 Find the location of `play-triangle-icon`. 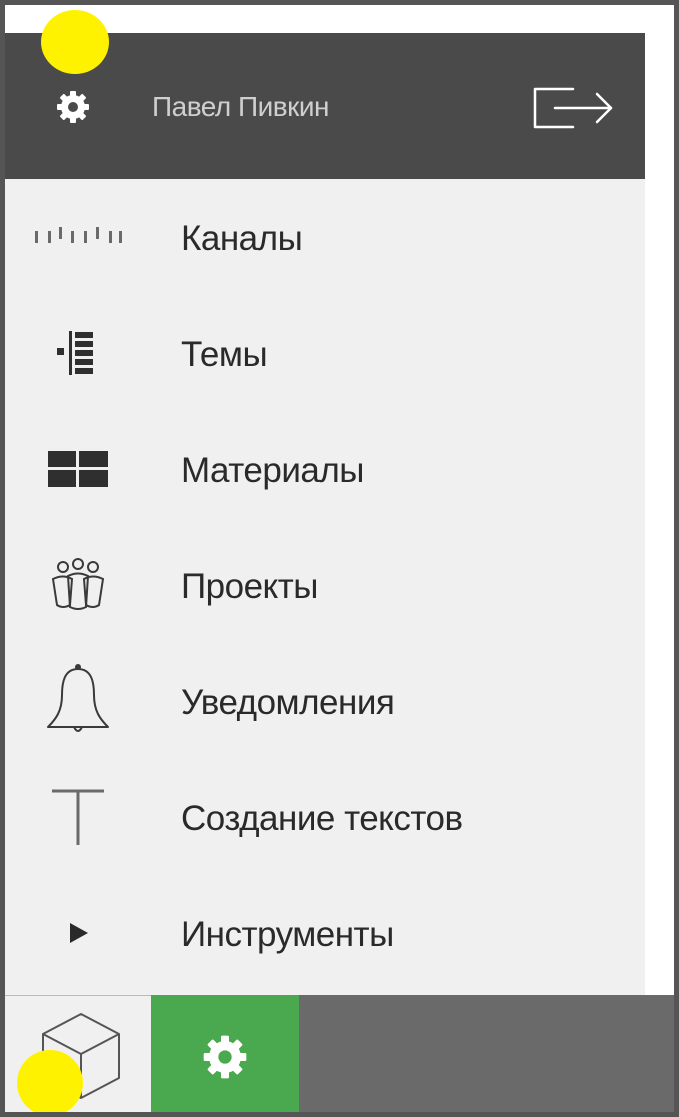

play-triangle-icon is located at coordinates (79, 933).